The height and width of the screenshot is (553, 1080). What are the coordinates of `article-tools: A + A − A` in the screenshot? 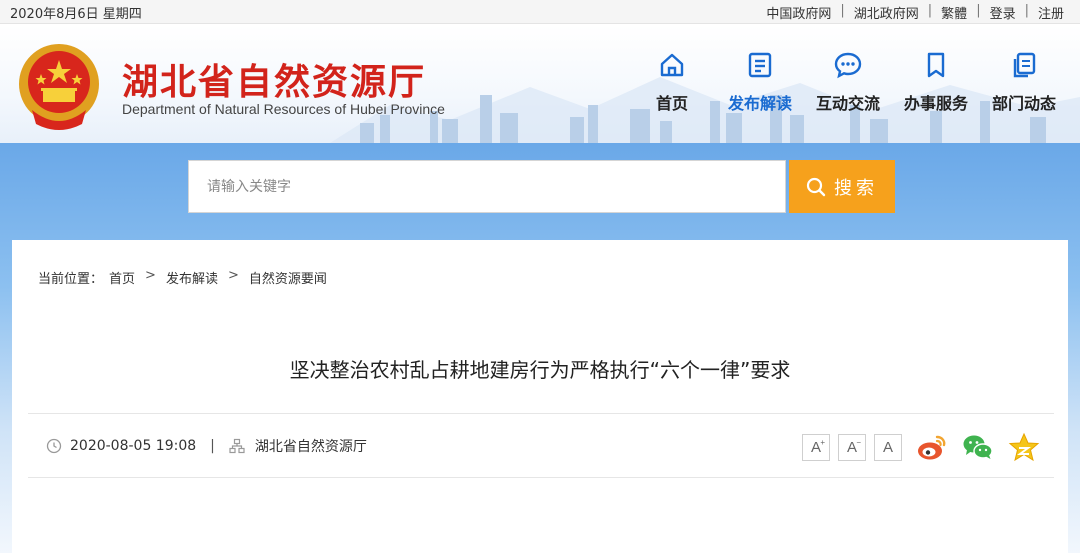 It's located at (921, 447).